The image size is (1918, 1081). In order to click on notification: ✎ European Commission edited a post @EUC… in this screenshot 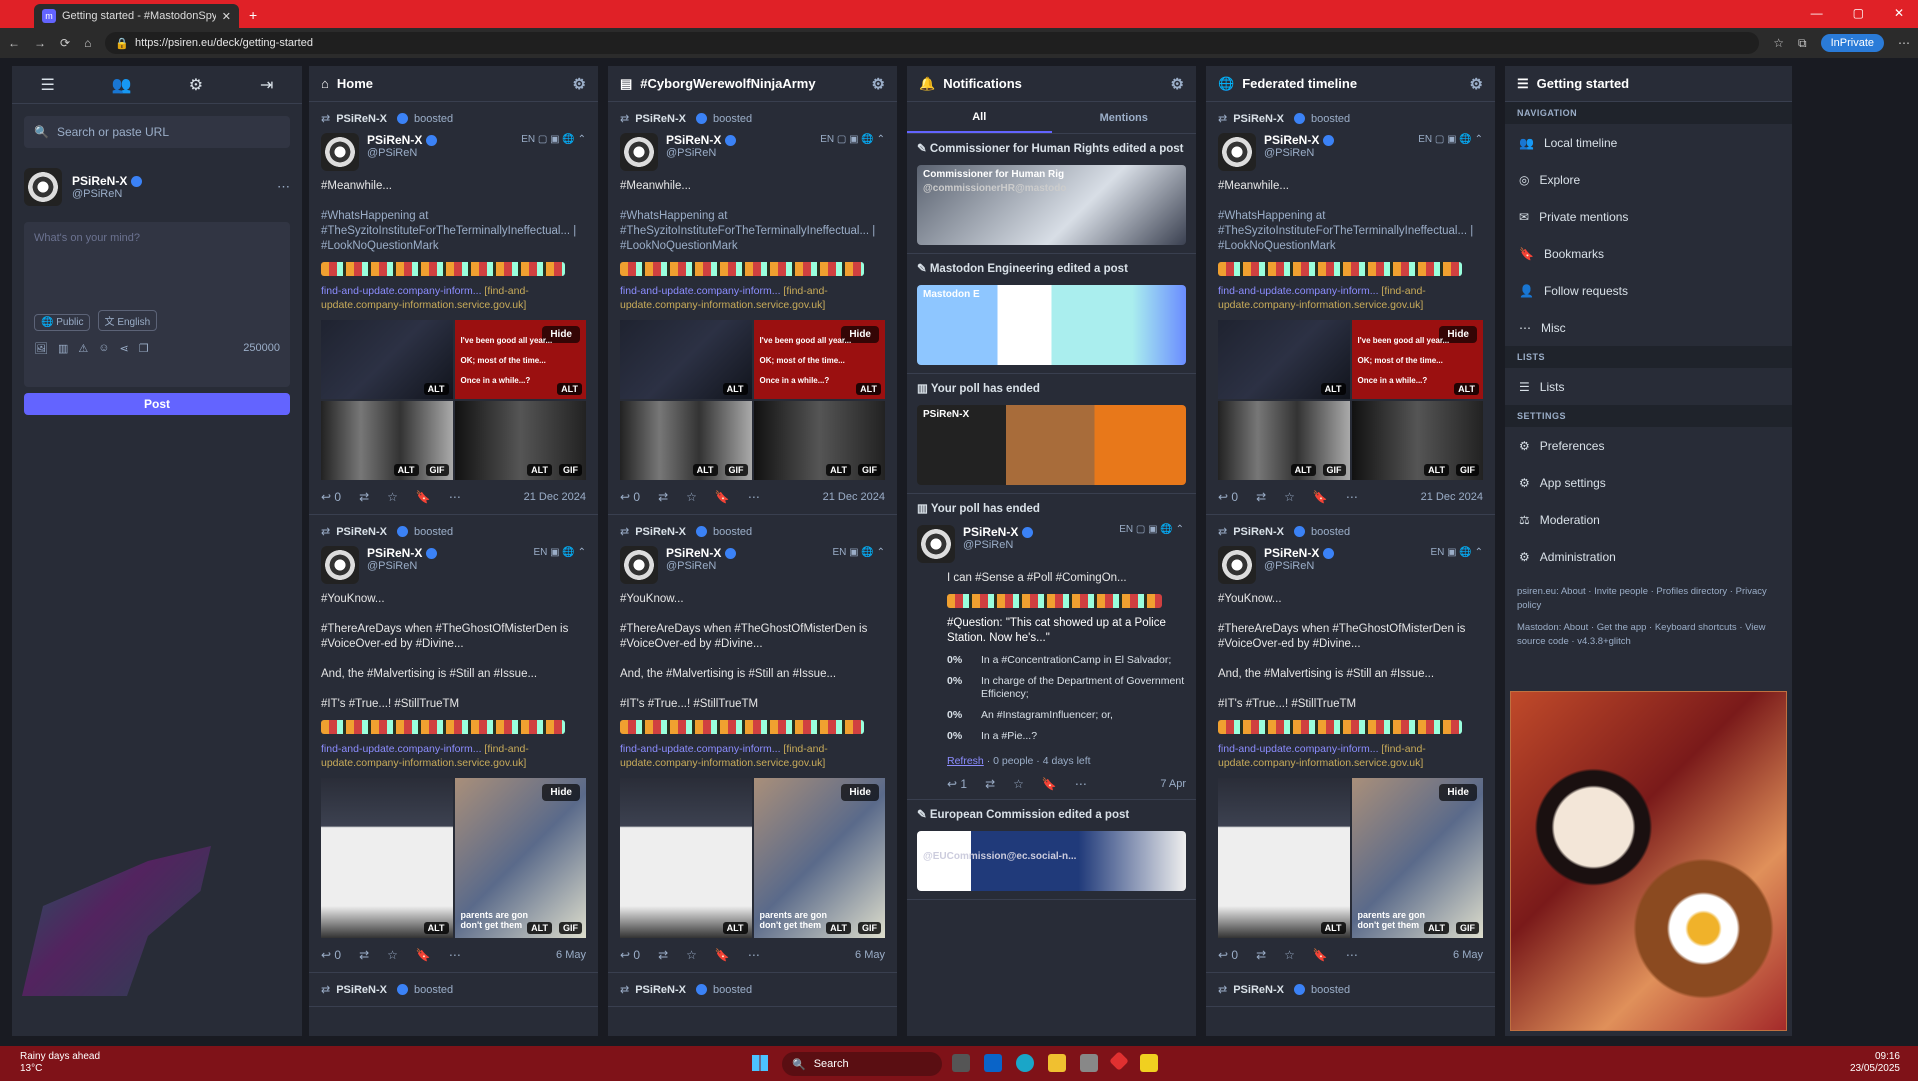, I will do `click(1051, 850)`.